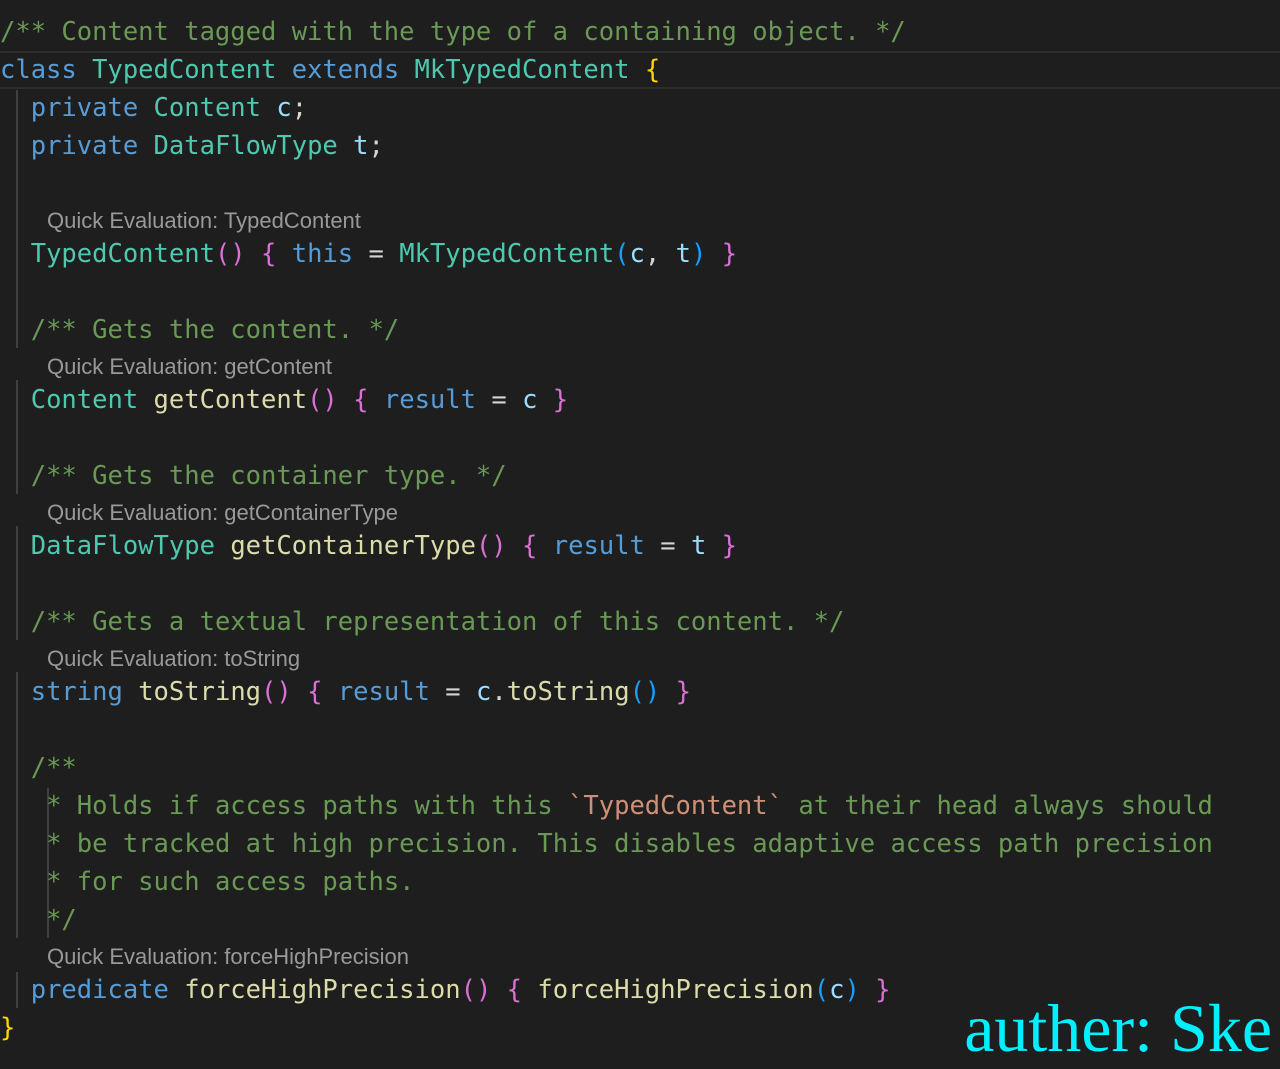  I want to click on code-token: class, so click(38, 70).